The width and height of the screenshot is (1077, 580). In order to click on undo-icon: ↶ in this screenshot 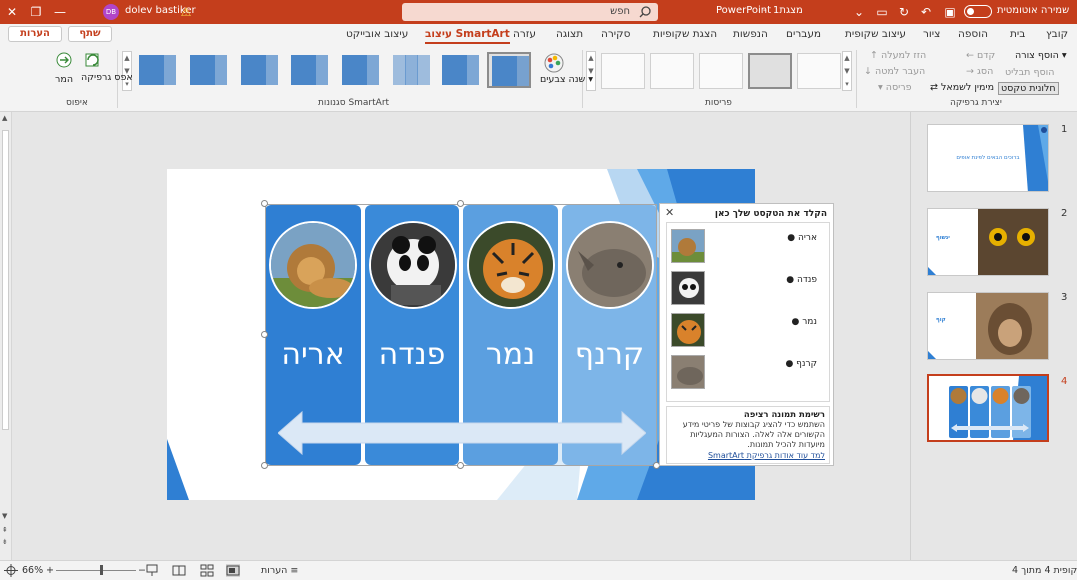, I will do `click(926, 12)`.